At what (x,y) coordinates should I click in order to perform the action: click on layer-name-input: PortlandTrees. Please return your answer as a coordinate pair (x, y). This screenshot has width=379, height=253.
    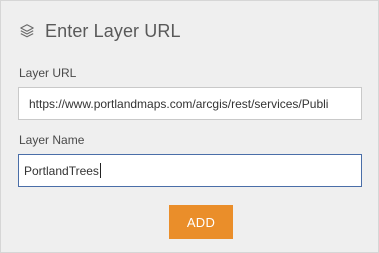
    Looking at the image, I should click on (190, 170).